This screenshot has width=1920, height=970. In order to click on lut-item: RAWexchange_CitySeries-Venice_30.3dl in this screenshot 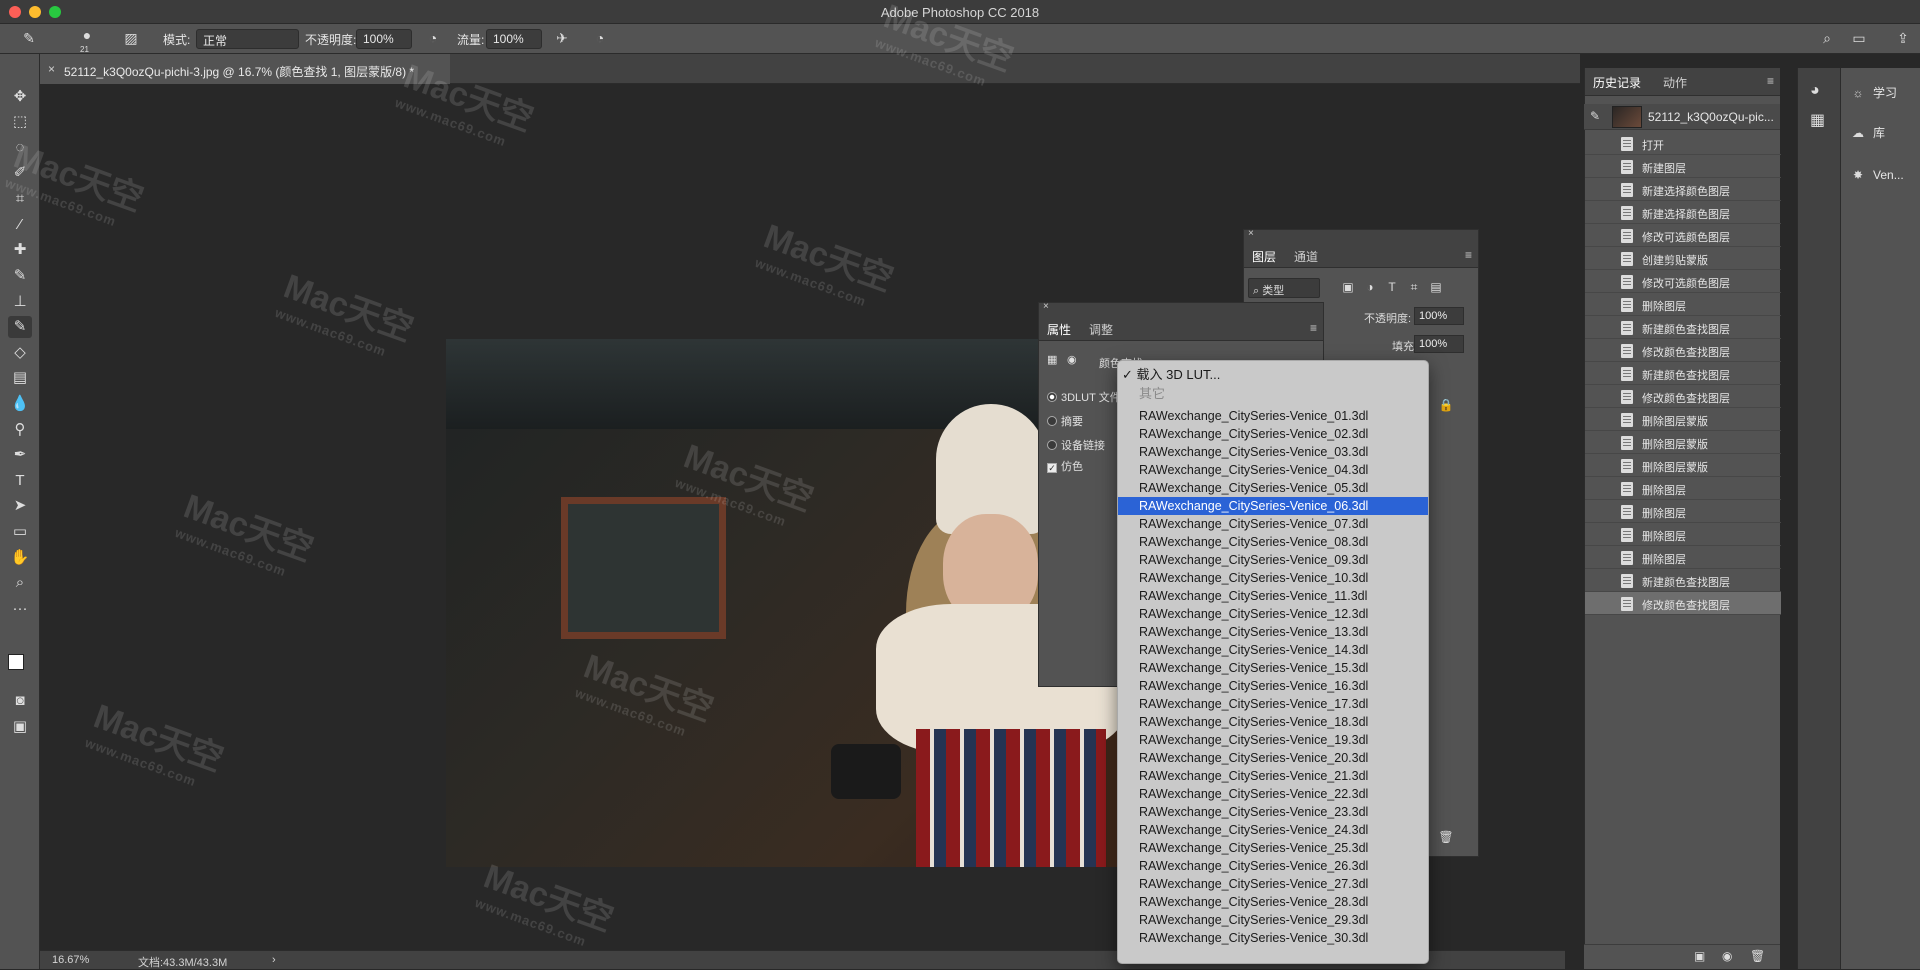, I will do `click(1273, 938)`.